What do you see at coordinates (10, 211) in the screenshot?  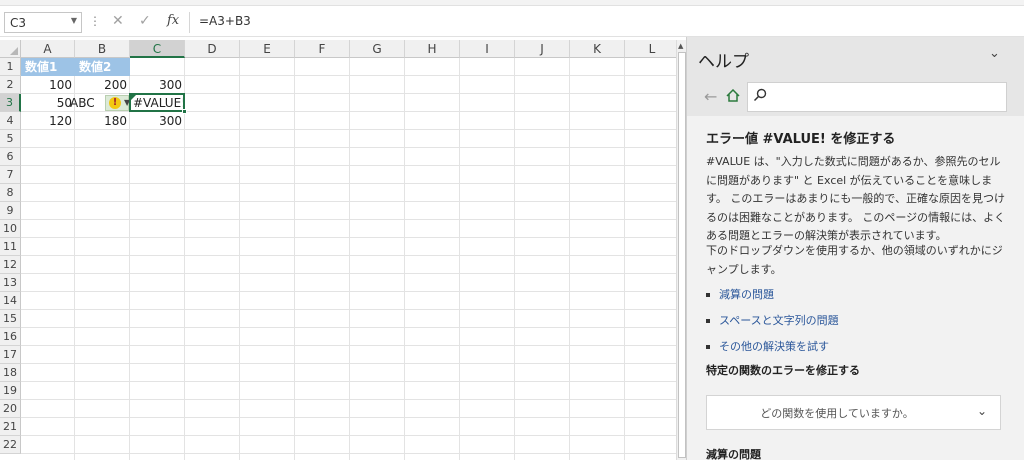 I see `row-header-9: 9` at bounding box center [10, 211].